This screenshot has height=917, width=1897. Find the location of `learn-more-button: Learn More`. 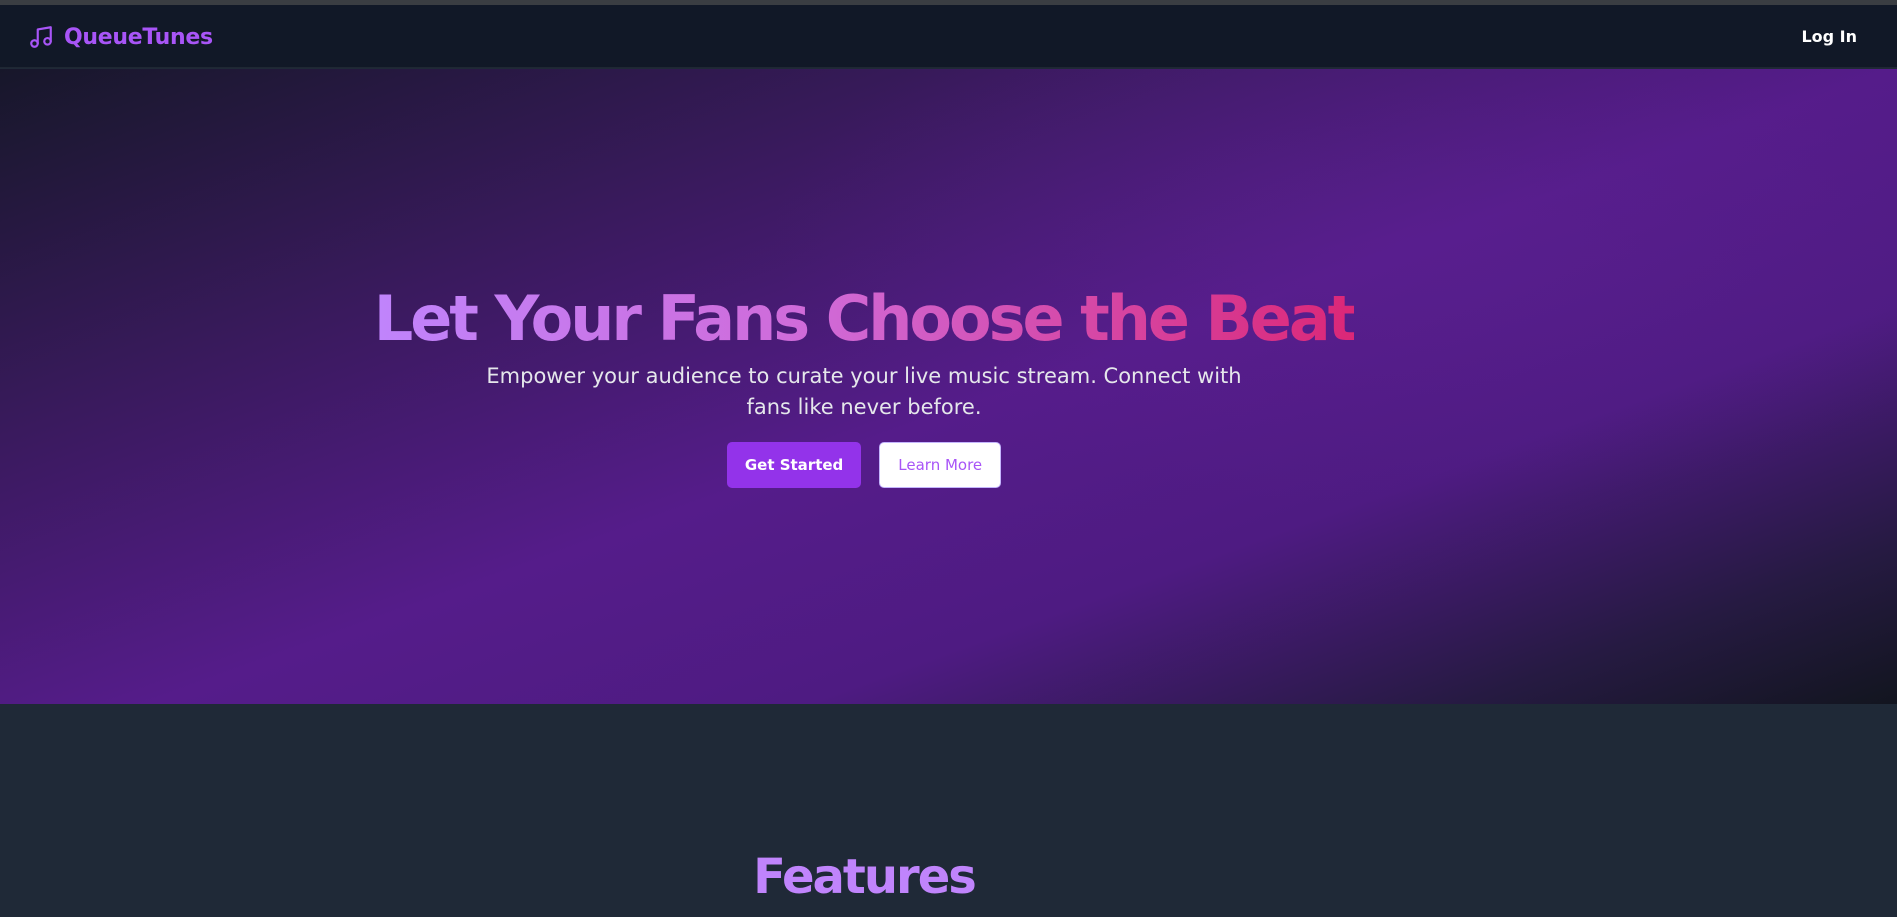

learn-more-button: Learn More is located at coordinates (940, 464).